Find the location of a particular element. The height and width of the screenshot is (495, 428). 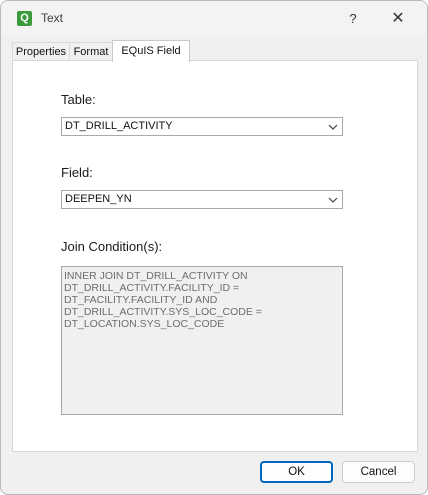

table-label: Table: is located at coordinates (78, 99).